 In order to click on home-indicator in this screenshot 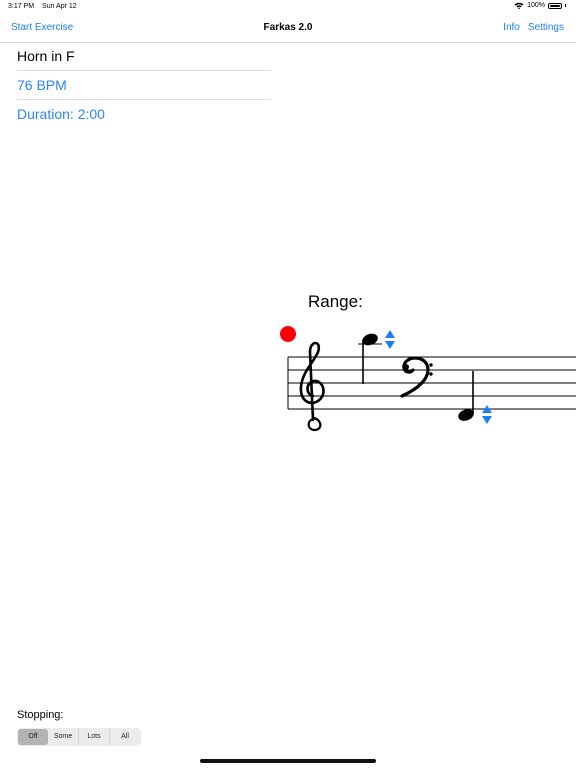, I will do `click(288, 761)`.